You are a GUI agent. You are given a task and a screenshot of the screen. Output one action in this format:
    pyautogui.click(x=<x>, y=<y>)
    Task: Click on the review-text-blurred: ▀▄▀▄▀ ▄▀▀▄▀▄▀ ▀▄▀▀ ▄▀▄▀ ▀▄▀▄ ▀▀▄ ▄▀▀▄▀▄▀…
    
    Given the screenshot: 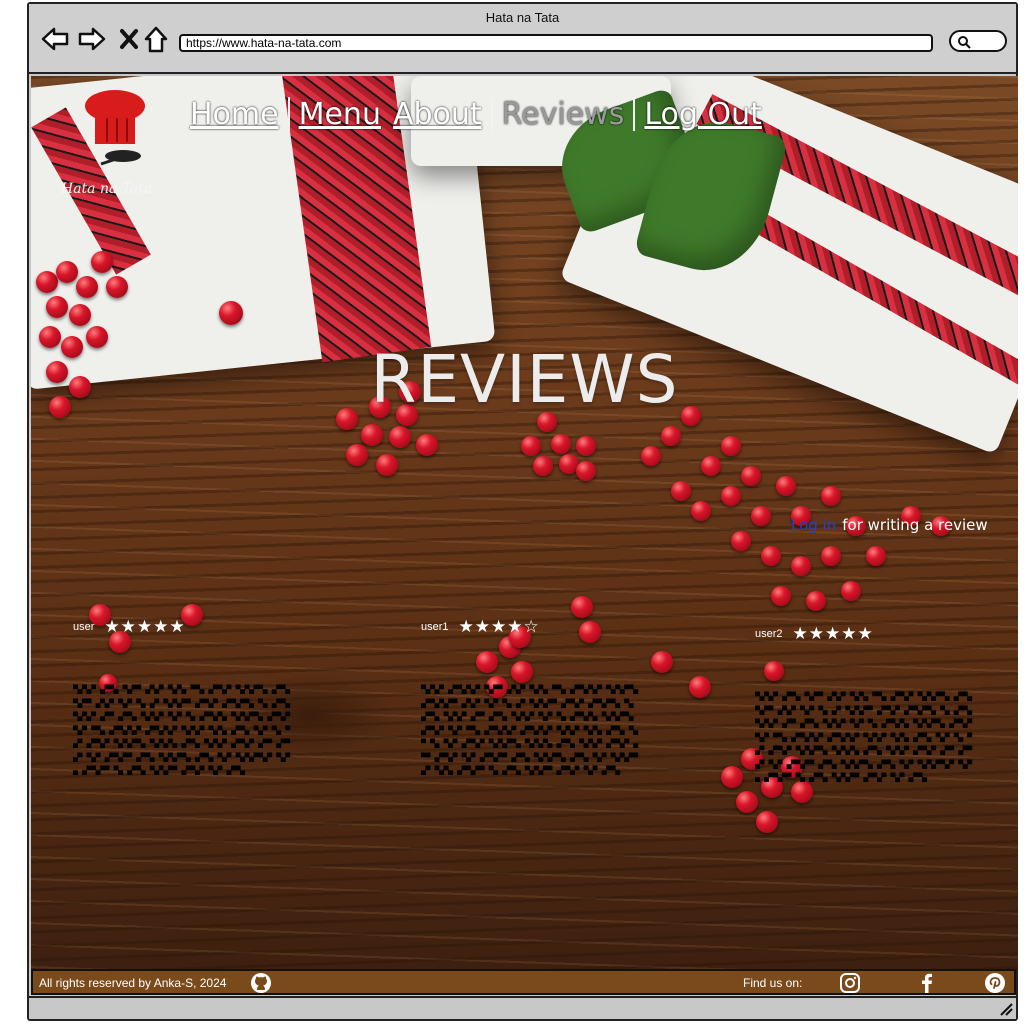 What is the action you would take?
    pyautogui.click(x=529, y=730)
    